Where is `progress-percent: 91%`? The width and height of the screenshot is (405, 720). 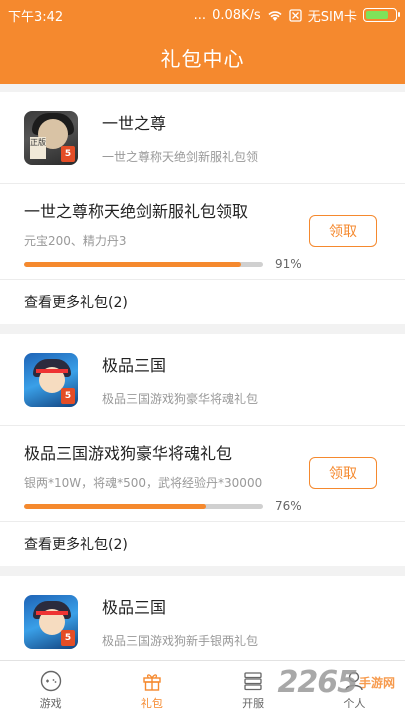 progress-percent: 91% is located at coordinates (288, 264).